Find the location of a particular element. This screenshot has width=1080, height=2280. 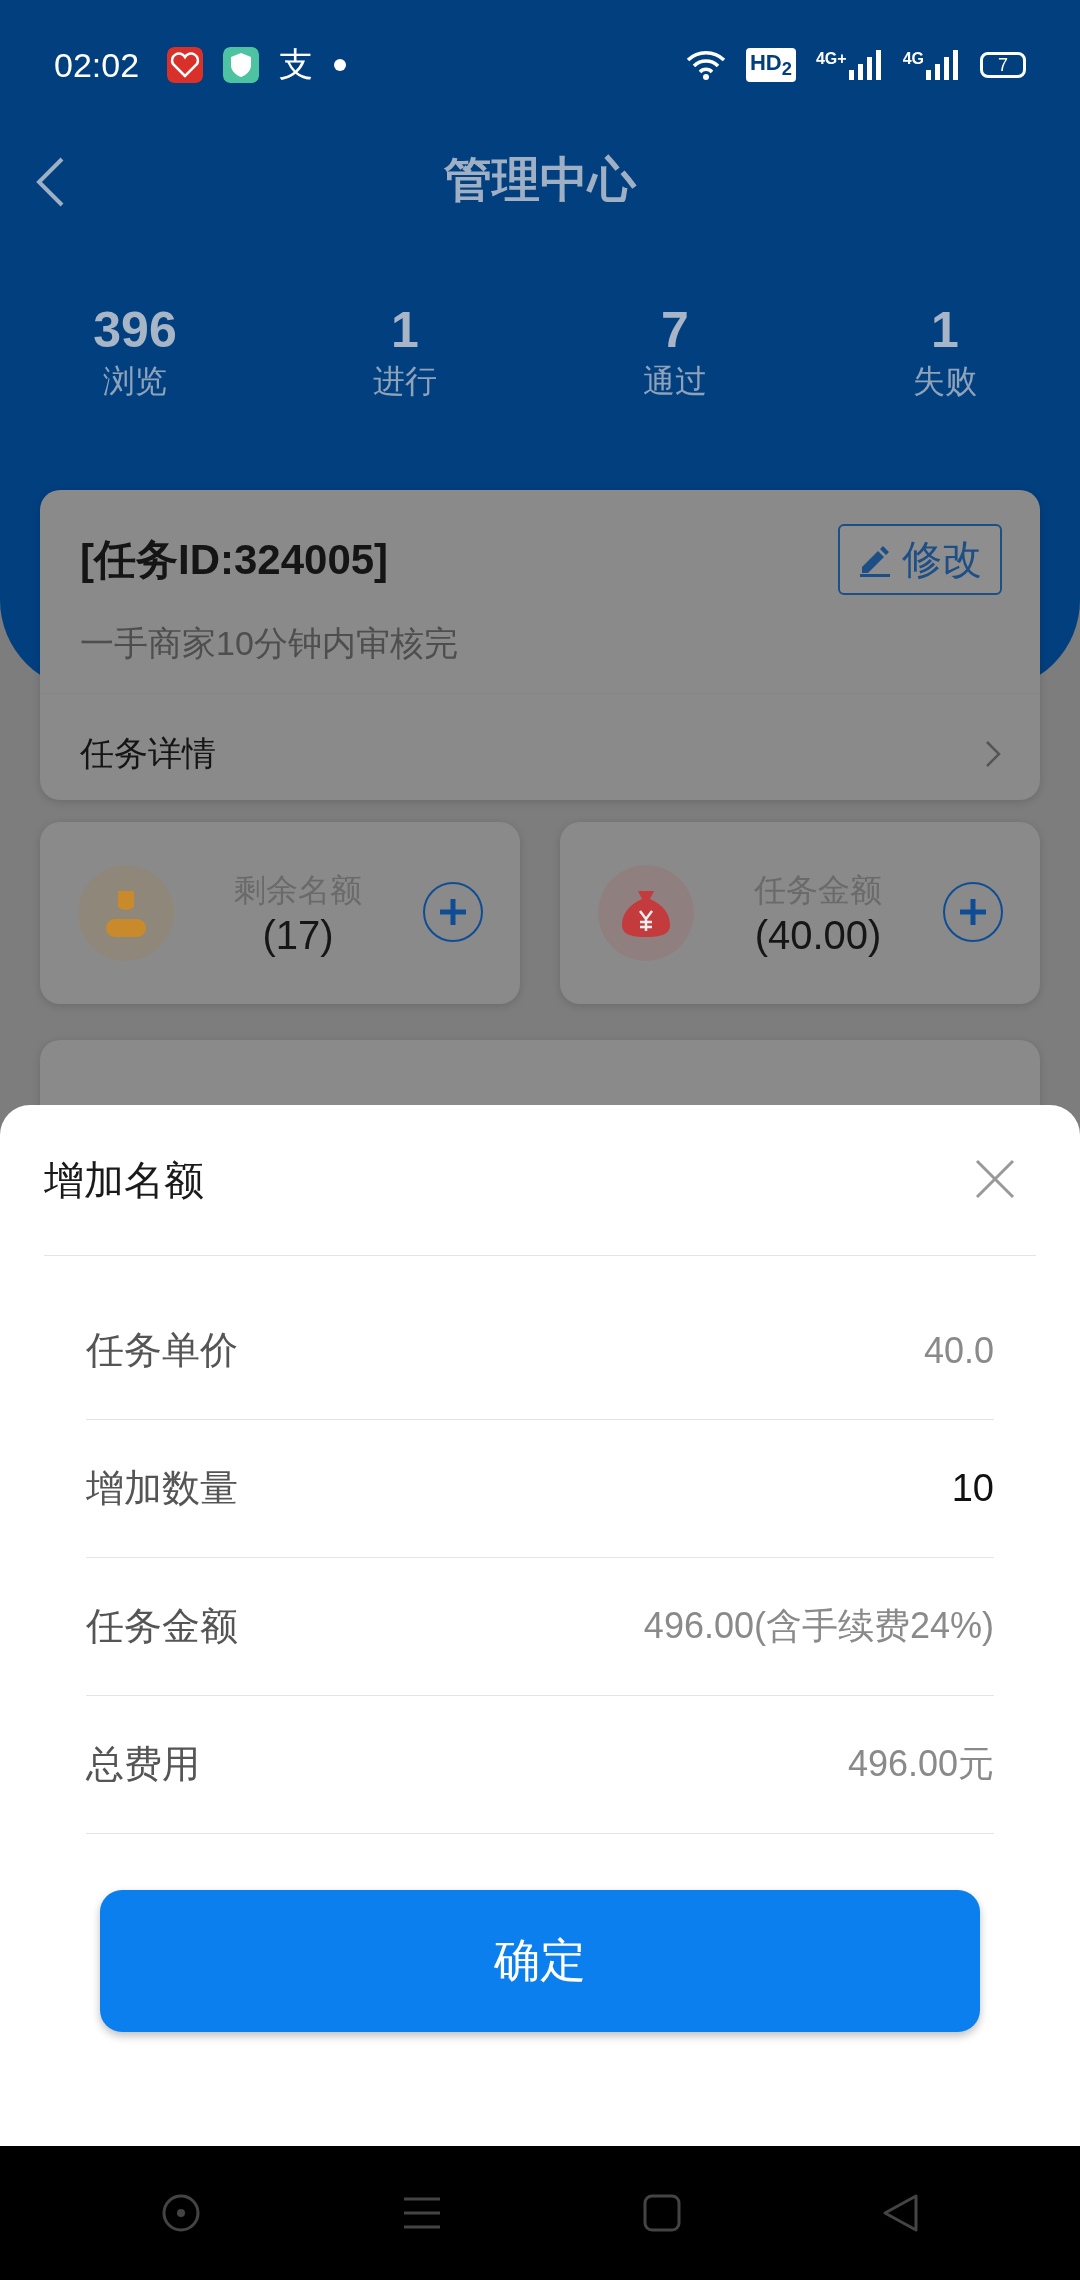

menu-icon is located at coordinates (421, 2213).